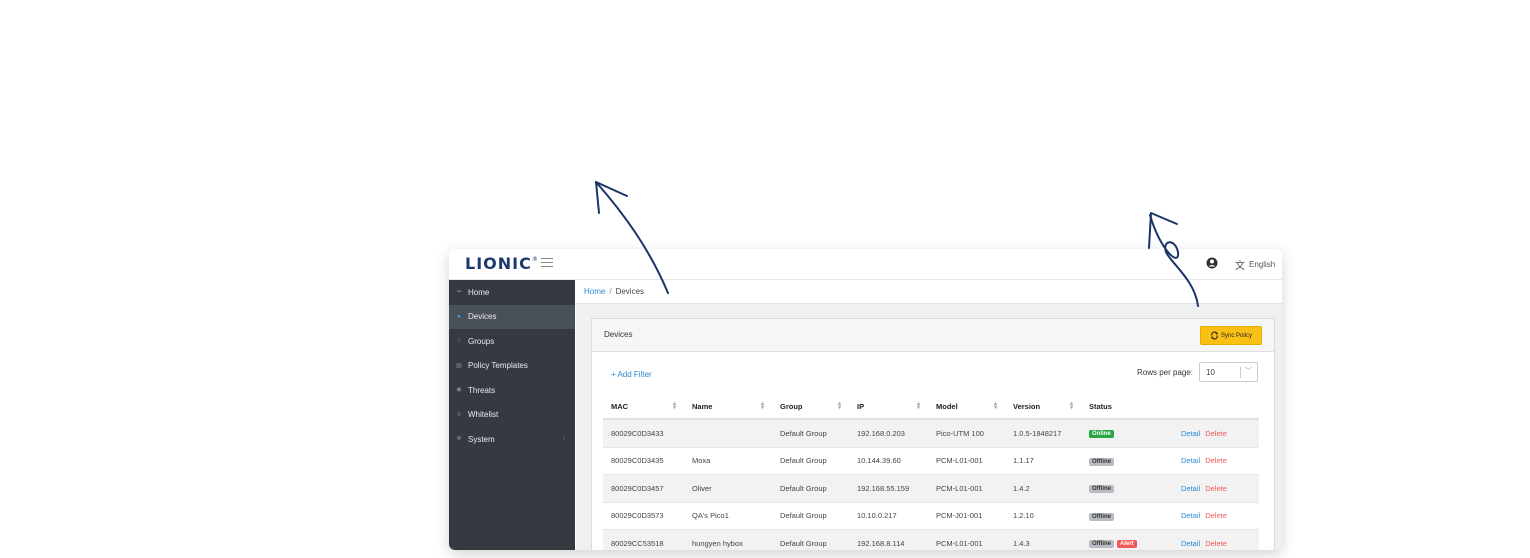 Image resolution: width=1530 pixels, height=558 pixels. What do you see at coordinates (643, 407) in the screenshot?
I see `column-header-mac: MAC ▴ ▾` at bounding box center [643, 407].